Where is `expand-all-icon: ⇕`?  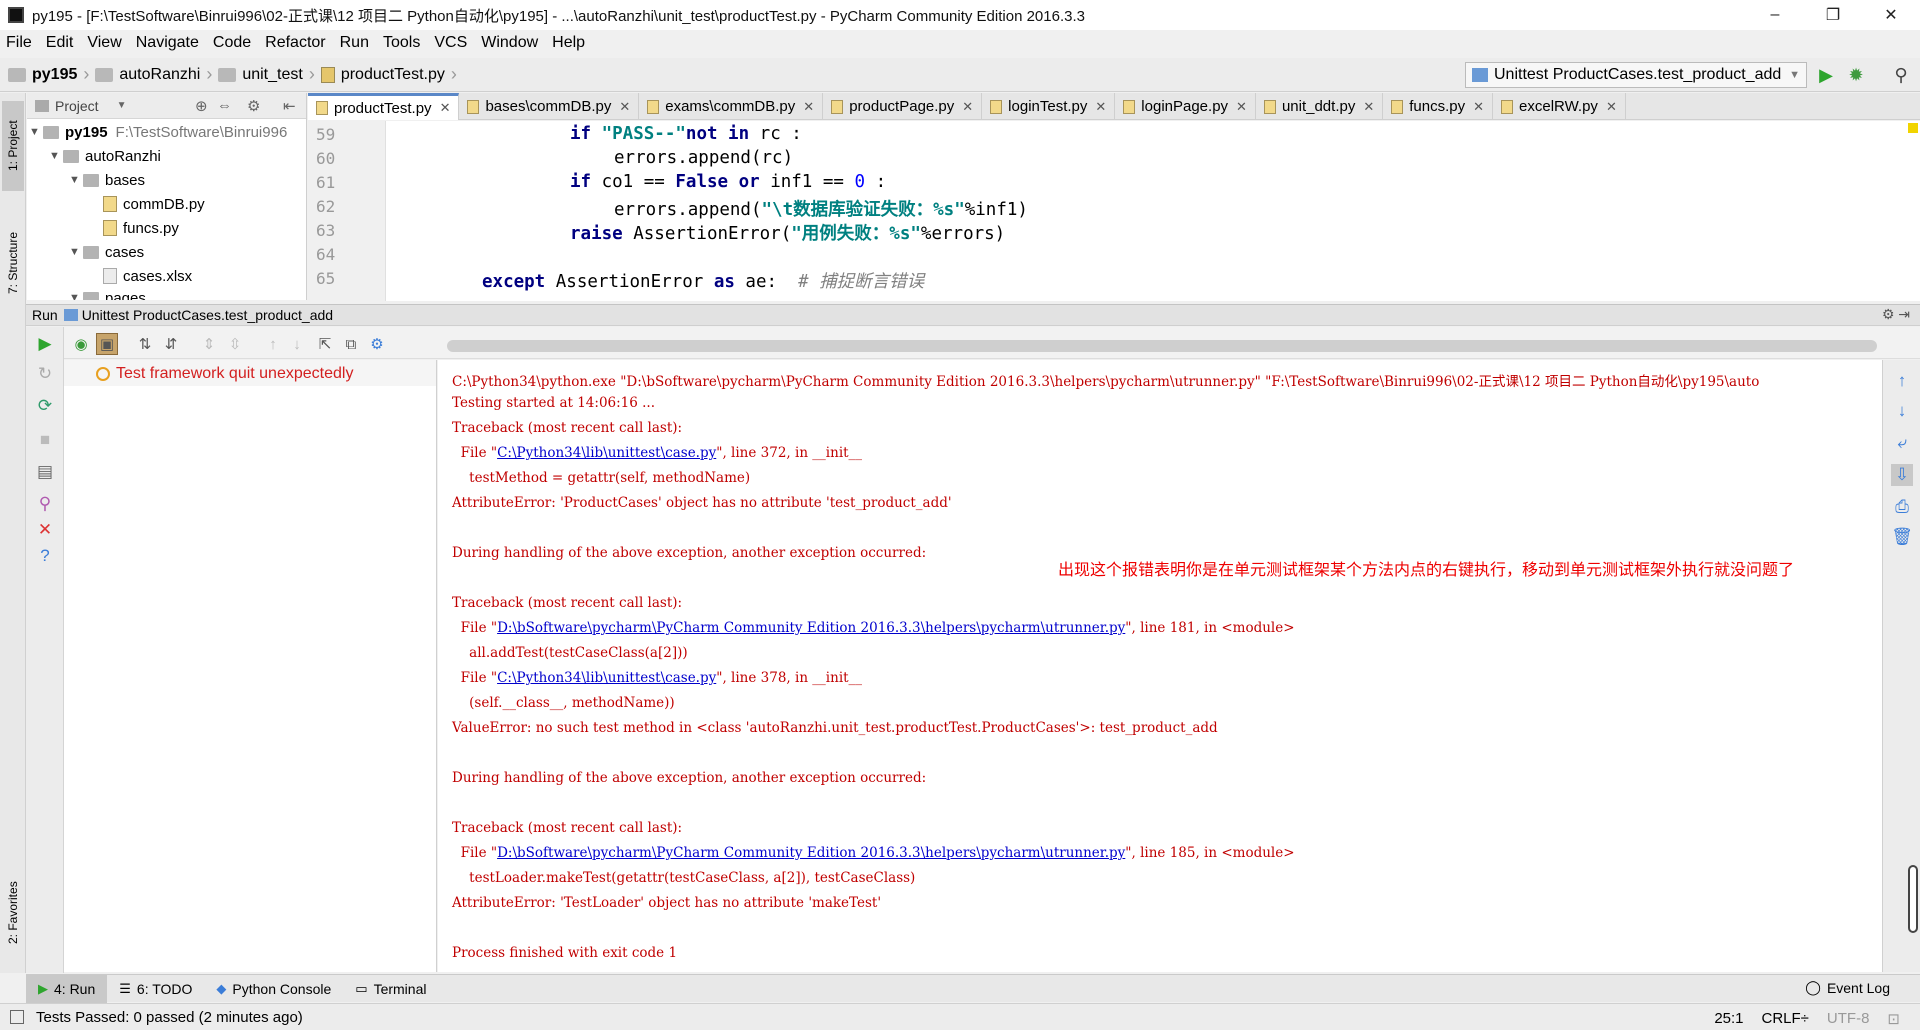 expand-all-icon: ⇕ is located at coordinates (209, 344).